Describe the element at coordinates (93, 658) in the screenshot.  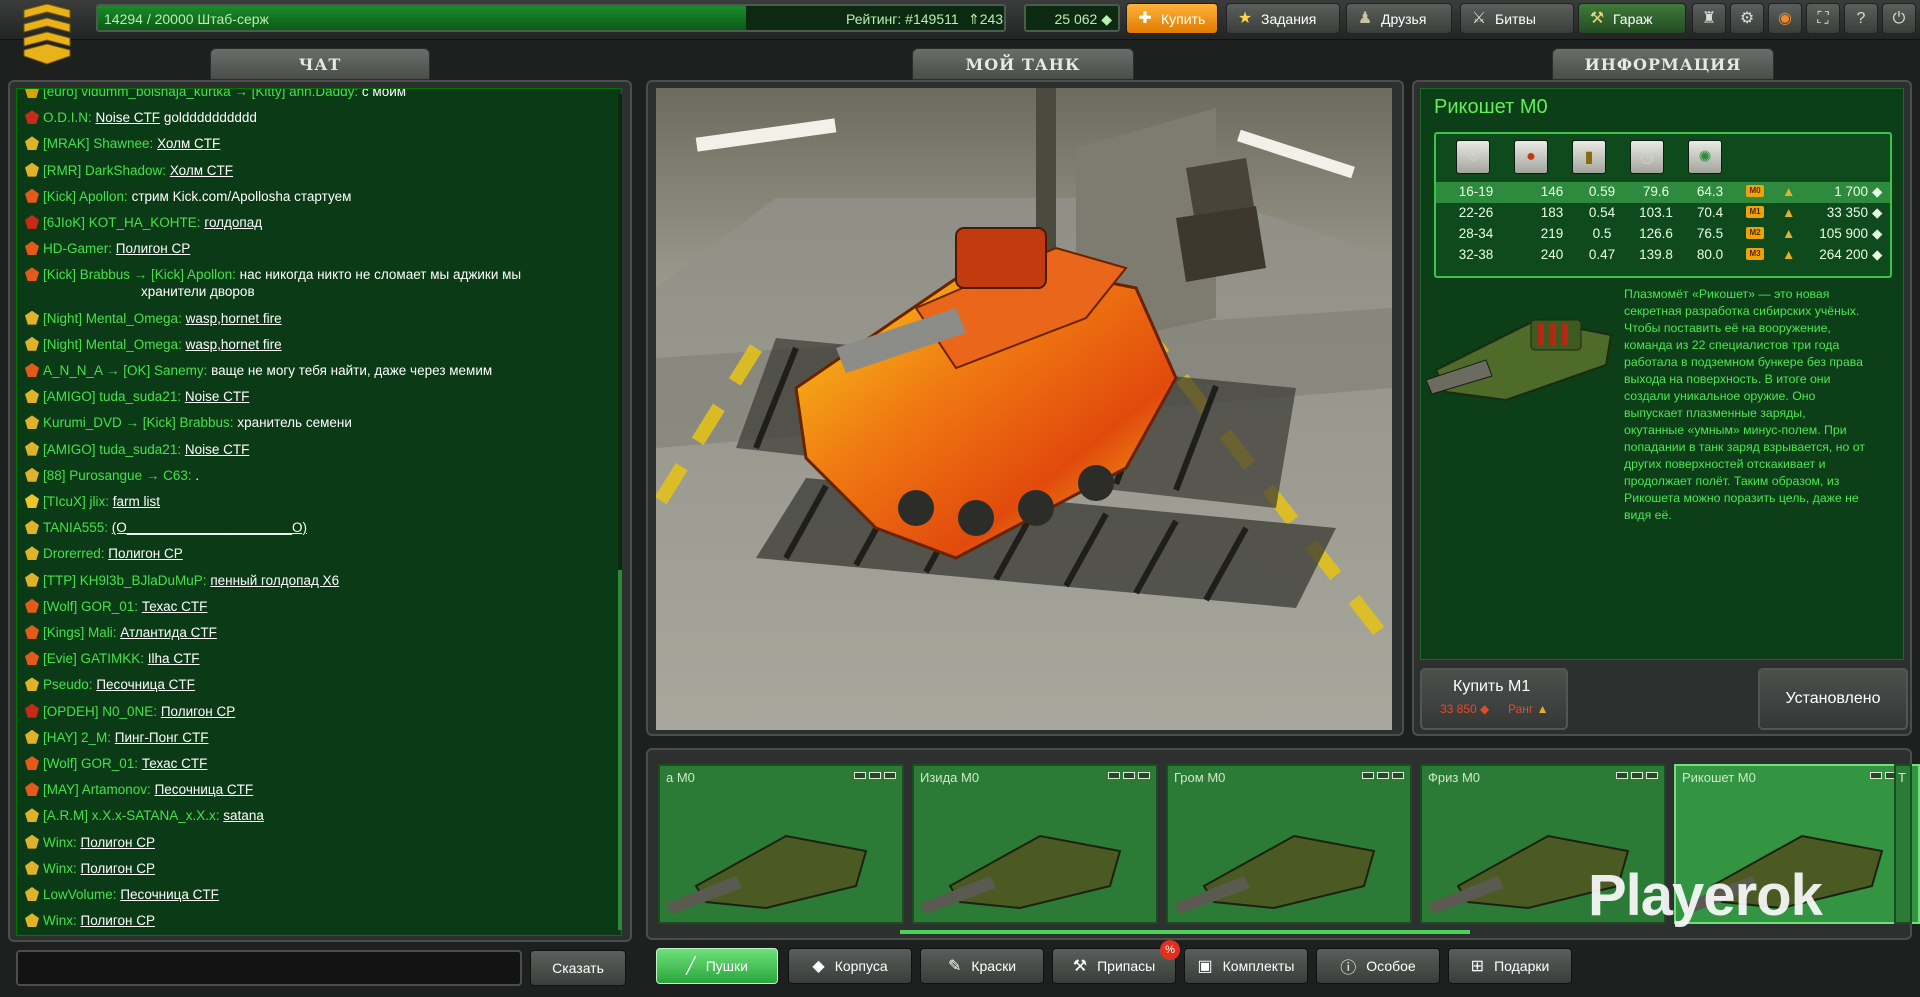
I see `chat-username: [Evie] GATIMKK:` at that location.